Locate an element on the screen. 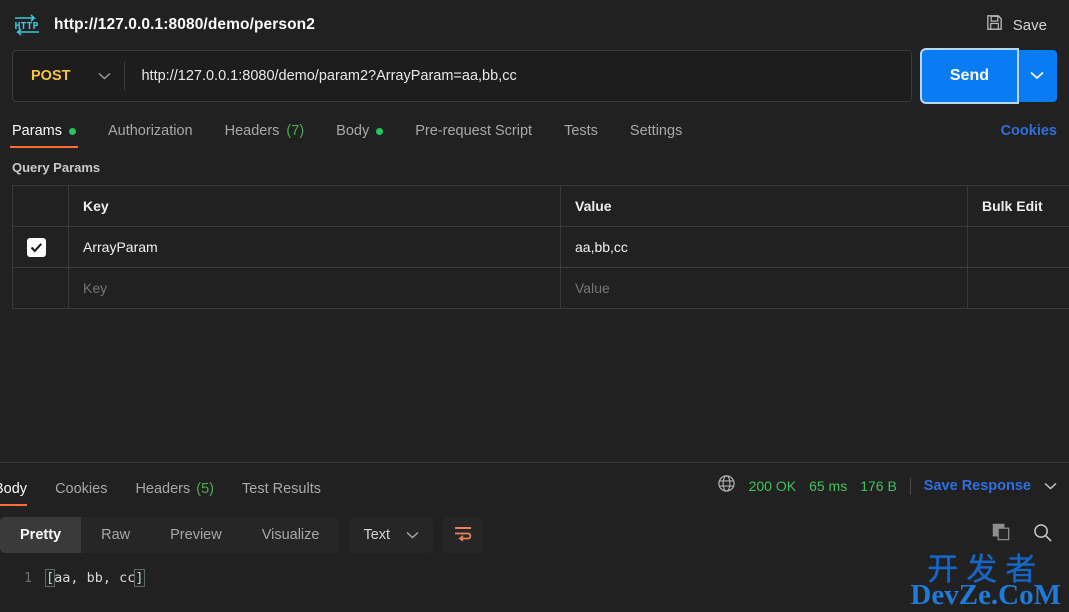 Image resolution: width=1069 pixels, height=612 pixels. page-title: http://127.0.0.1:8080/demo/person2 is located at coordinates (184, 24).